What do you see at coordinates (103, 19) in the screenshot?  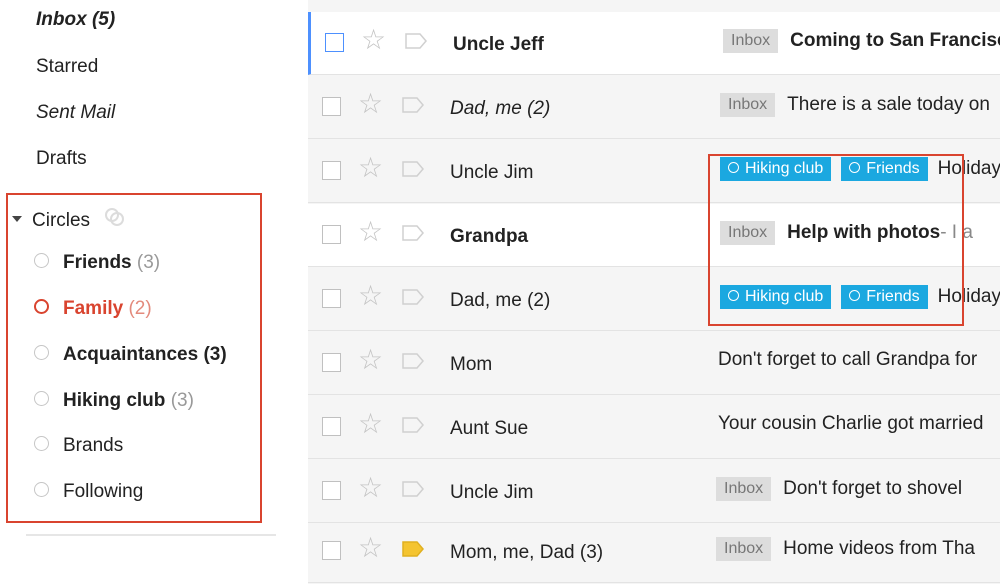 I see `nav-inbox-count: (5)` at bounding box center [103, 19].